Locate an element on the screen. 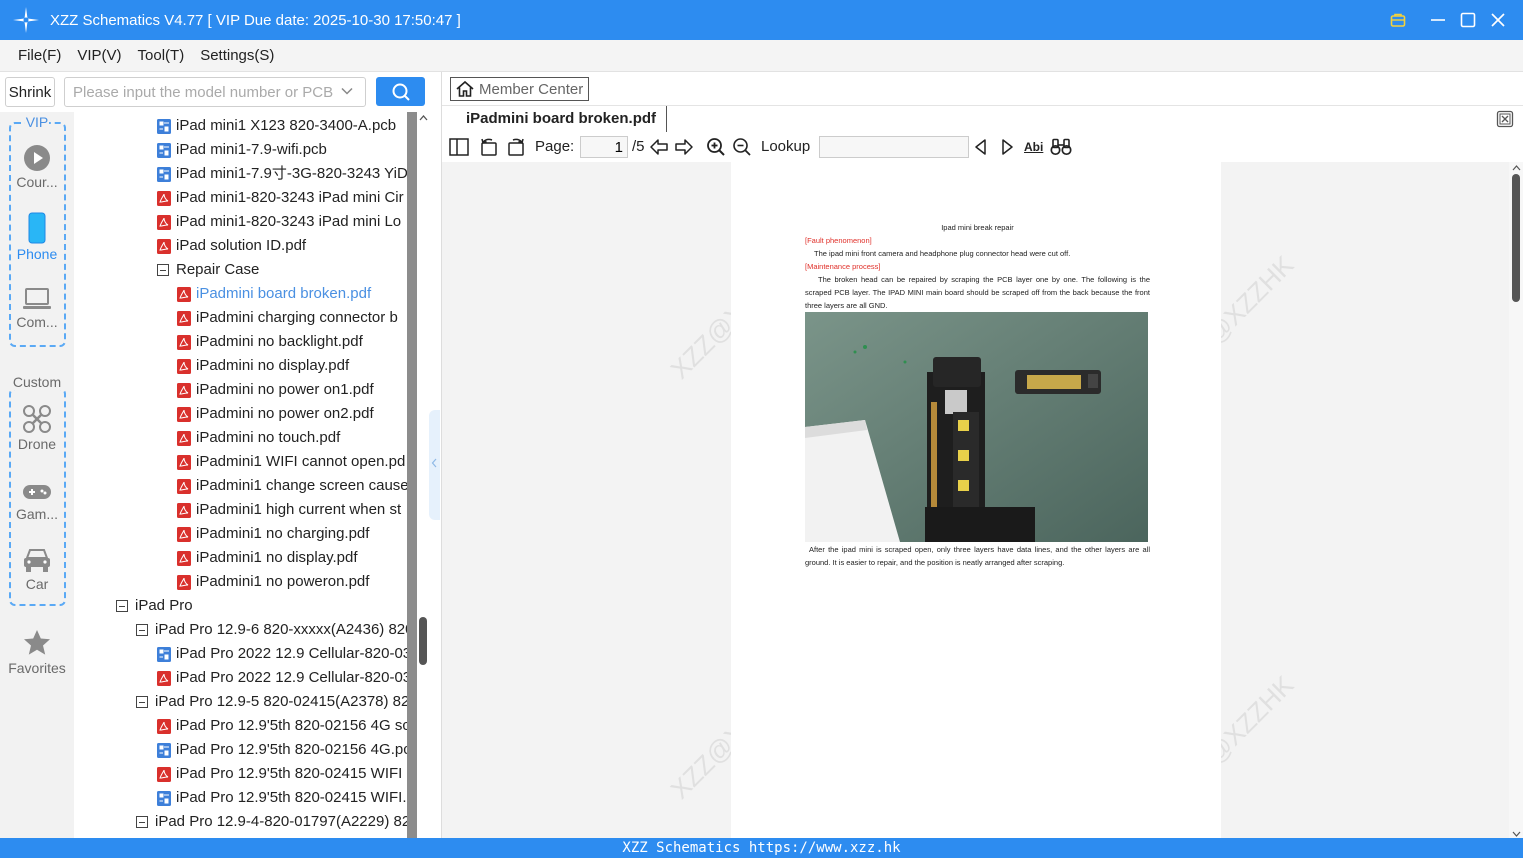  close-tab-icon is located at coordinates (1505, 119).